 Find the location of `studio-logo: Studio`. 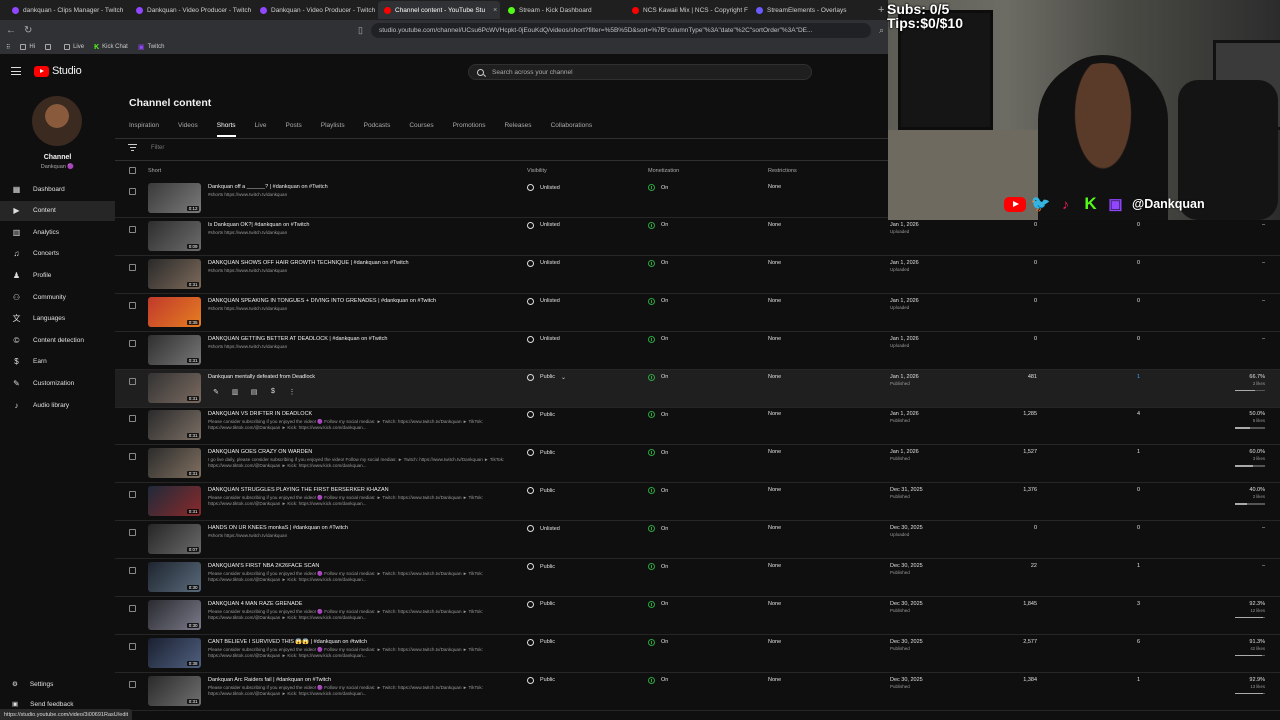

studio-logo: Studio is located at coordinates (58, 71).